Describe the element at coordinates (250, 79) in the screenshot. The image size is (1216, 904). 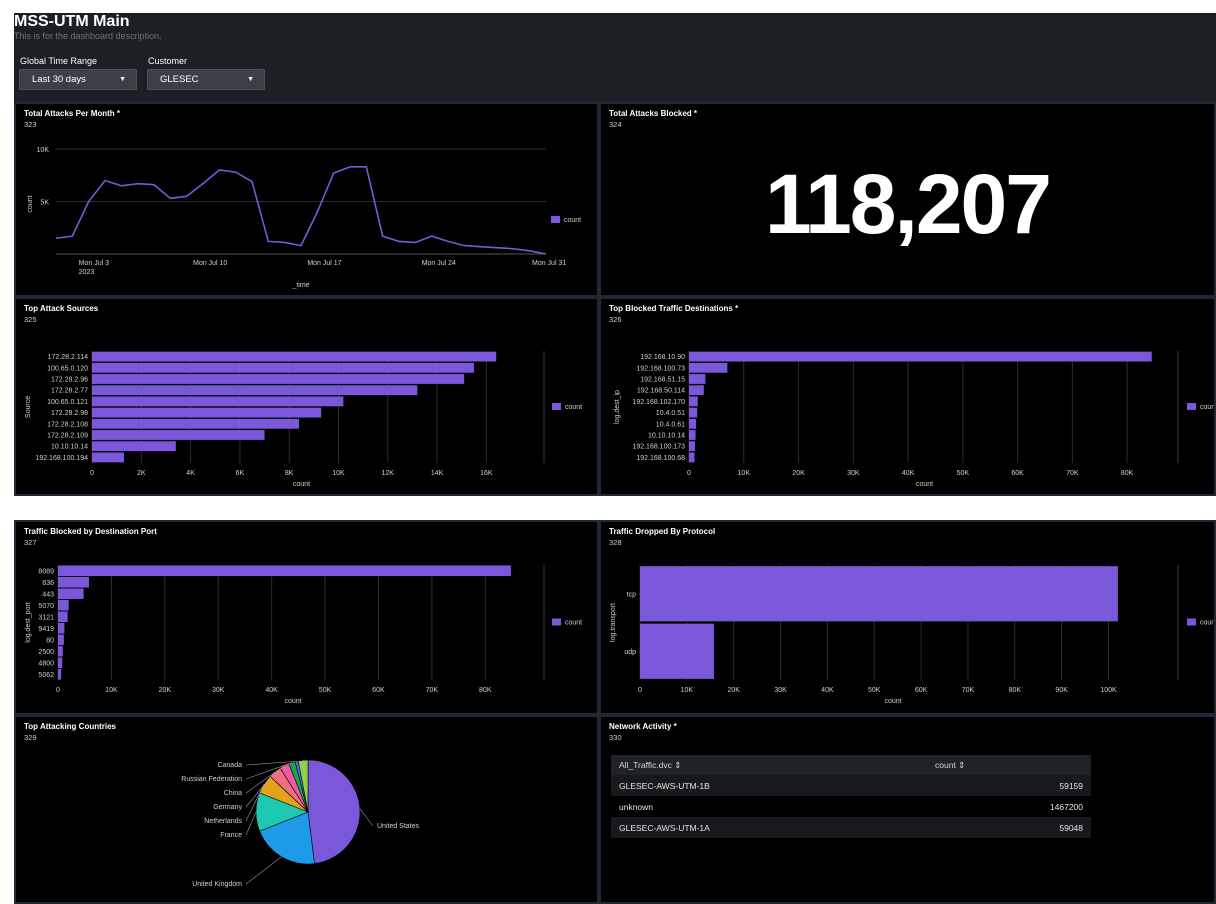
I see `chevron-down-icon: ▼` at that location.